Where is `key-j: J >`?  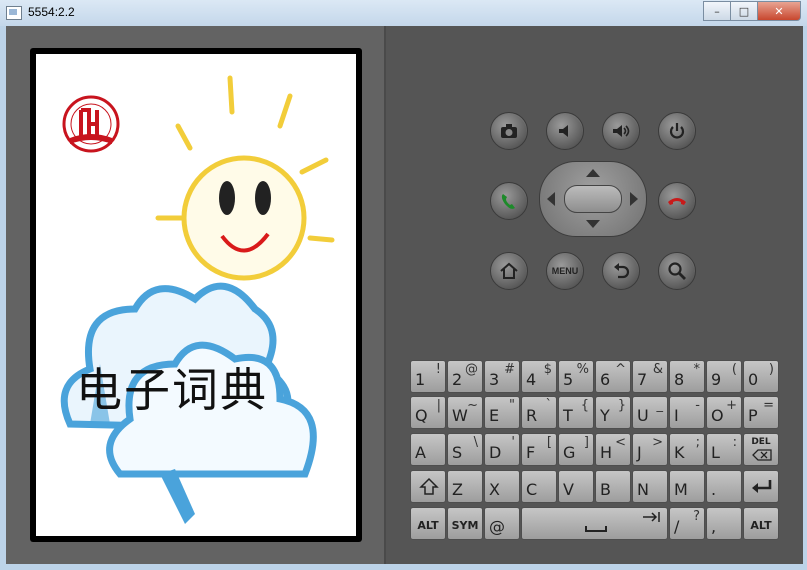 key-j: J > is located at coordinates (650, 449).